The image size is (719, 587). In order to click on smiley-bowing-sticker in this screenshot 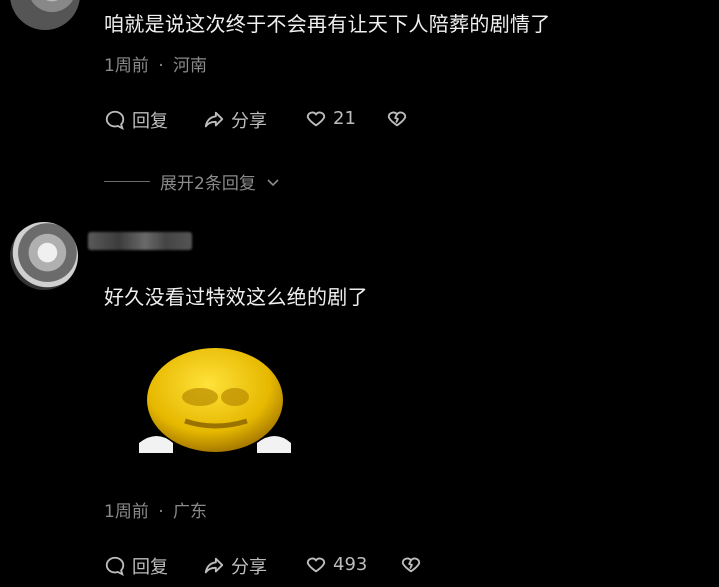, I will do `click(215, 415)`.